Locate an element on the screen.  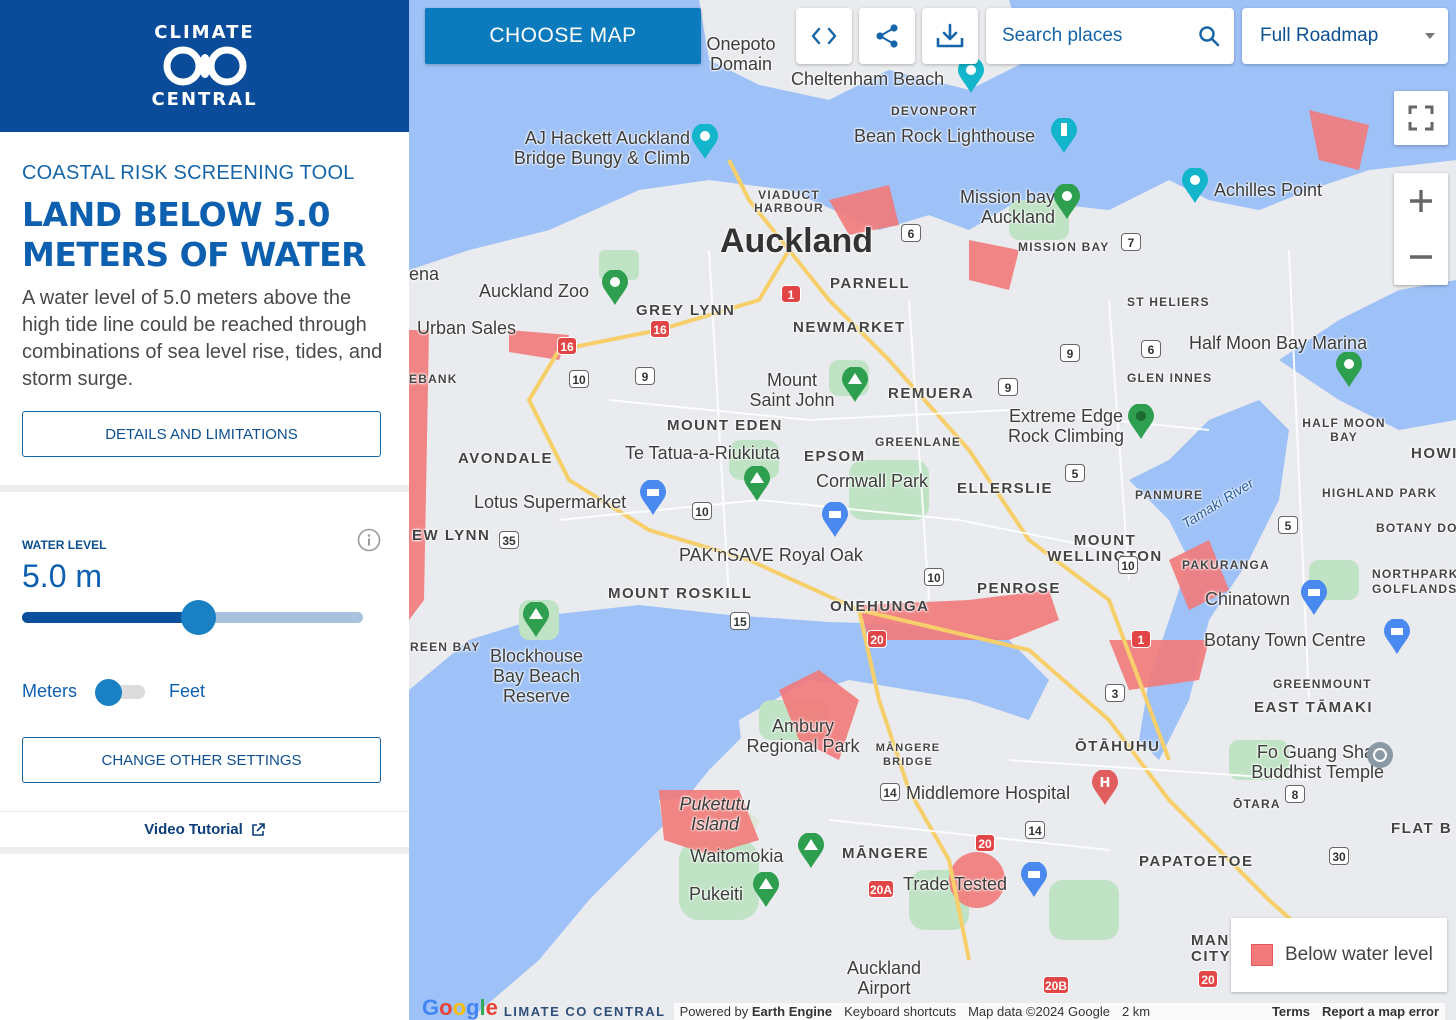
report-error-link: Report a map error is located at coordinates (1381, 1011).